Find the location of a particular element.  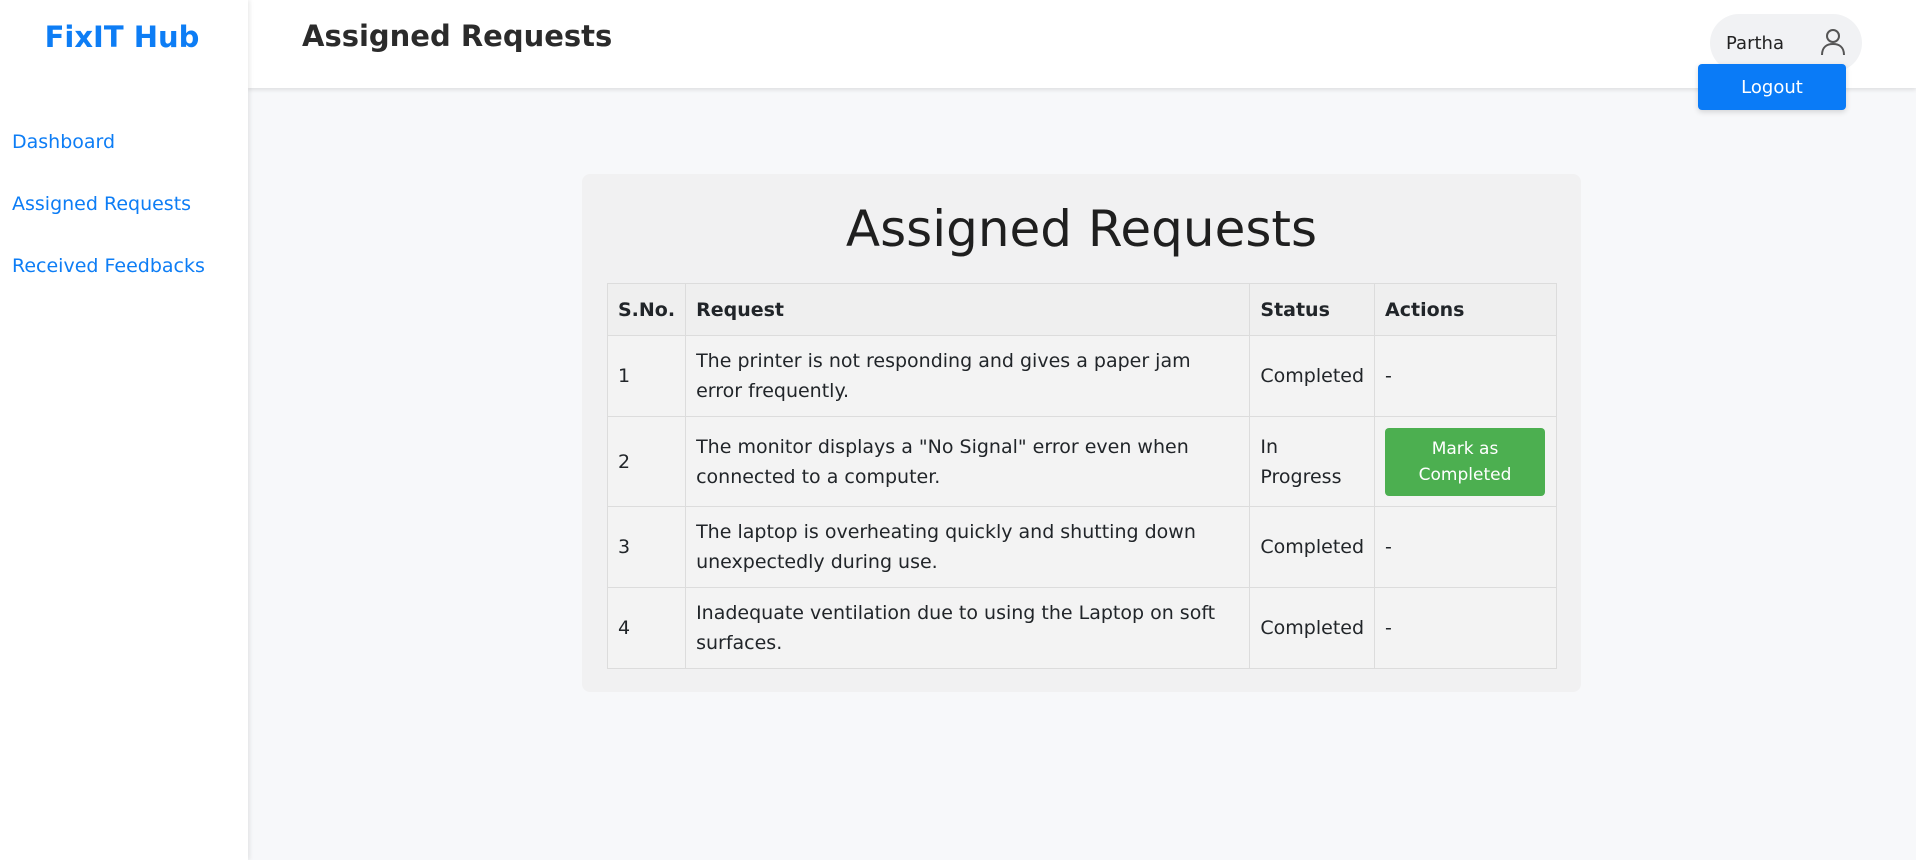

mark-as-completed-button: Mark as Completed is located at coordinates (1465, 461).